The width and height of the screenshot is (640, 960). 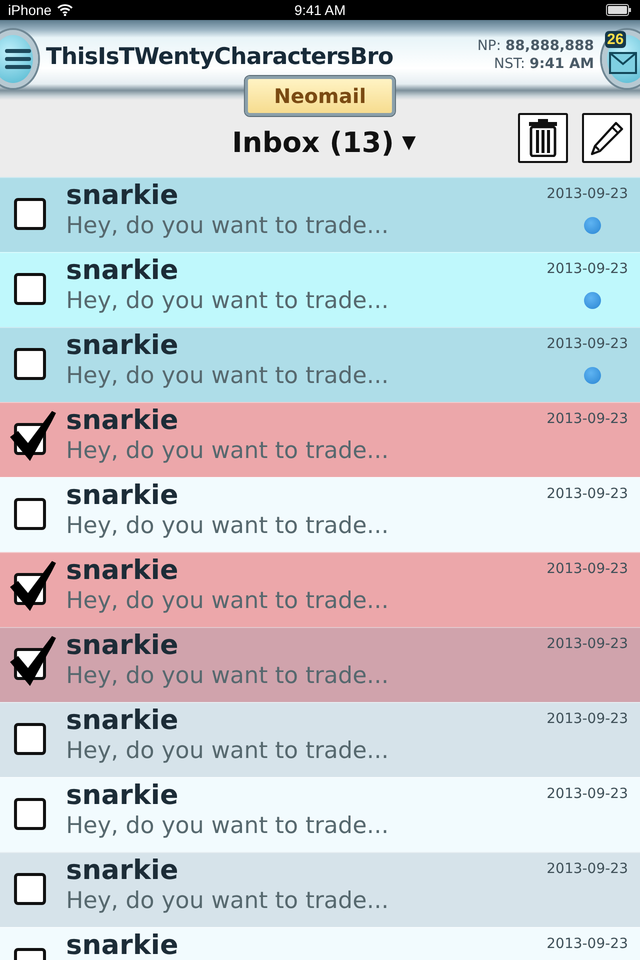 I want to click on compose-button, so click(x=607, y=138).